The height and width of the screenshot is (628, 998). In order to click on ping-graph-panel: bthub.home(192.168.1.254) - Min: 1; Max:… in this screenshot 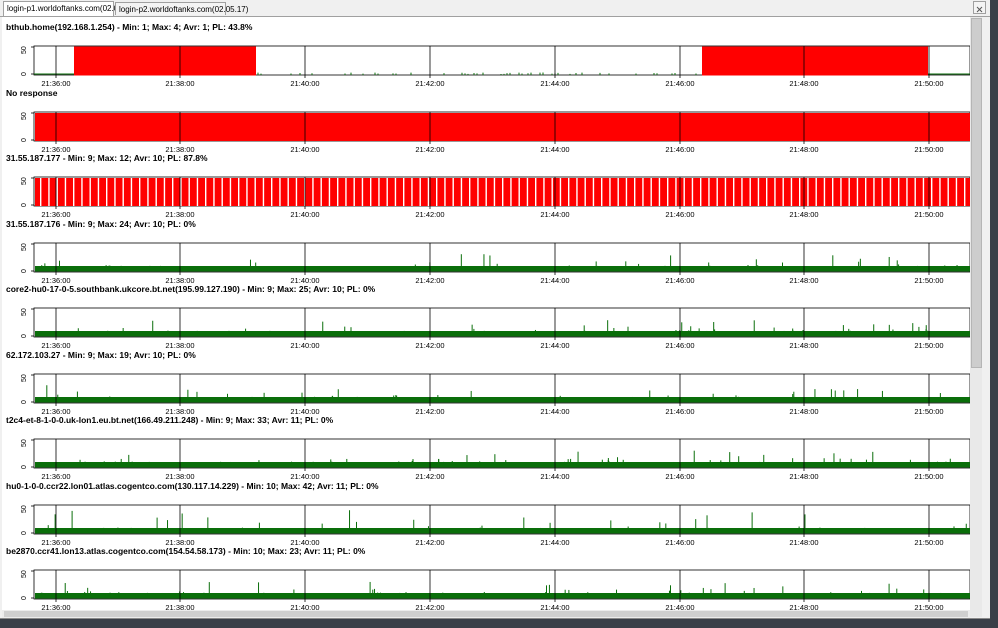, I will do `click(486, 55)`.